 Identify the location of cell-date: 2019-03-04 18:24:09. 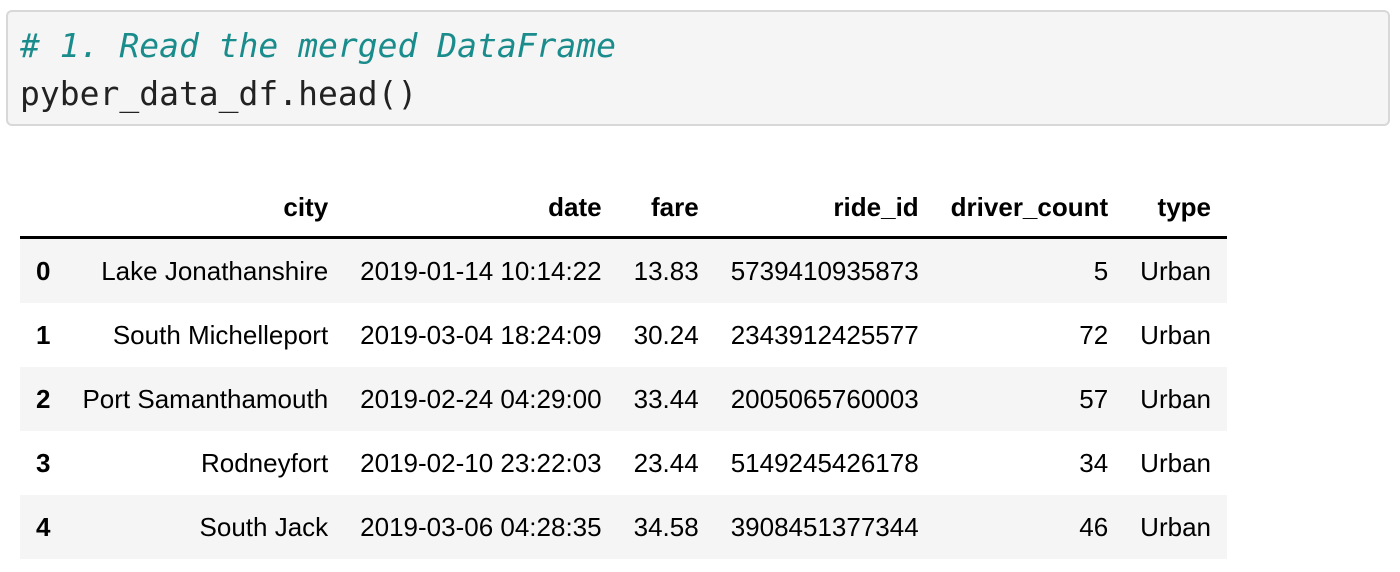
(481, 334).